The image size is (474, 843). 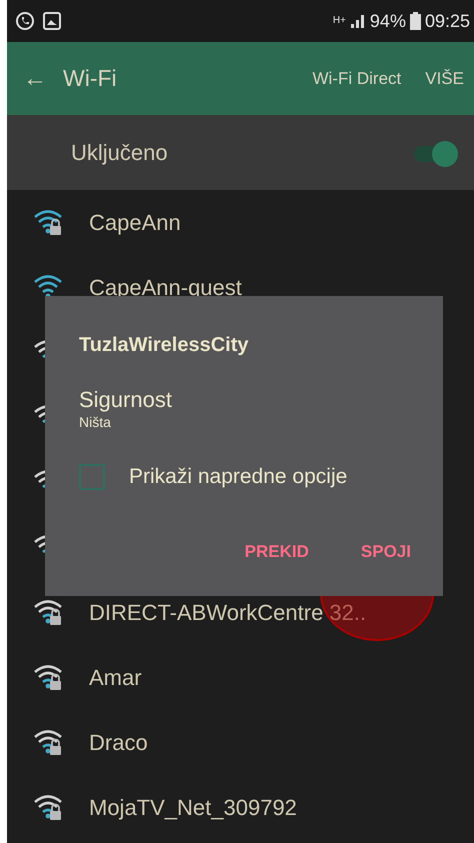 I want to click on signal-icon, so click(x=358, y=21).